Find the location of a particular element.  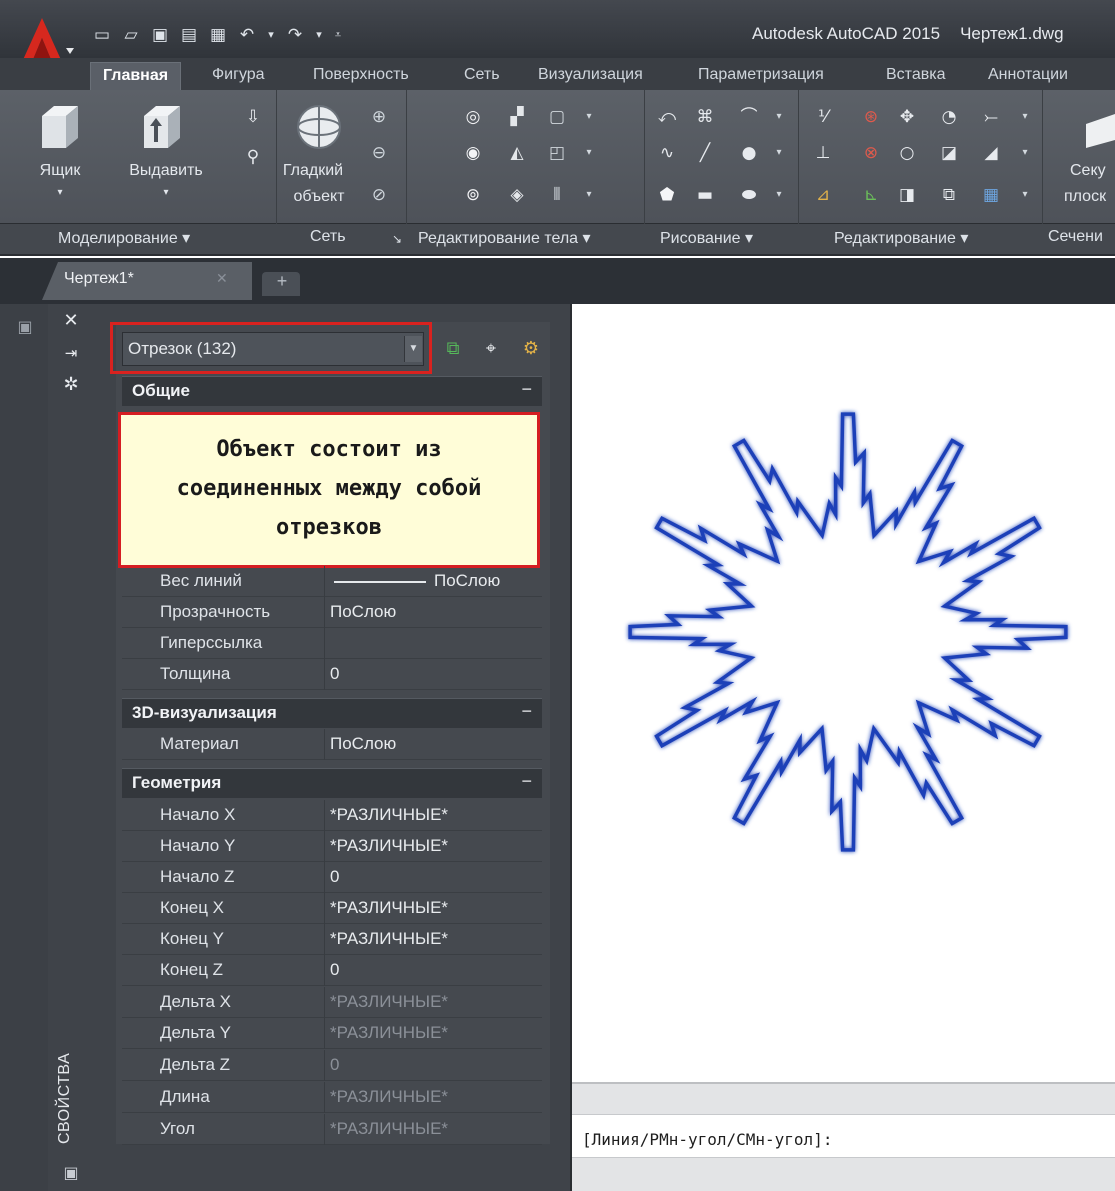

save-icon: ▣ is located at coordinates (160, 35).